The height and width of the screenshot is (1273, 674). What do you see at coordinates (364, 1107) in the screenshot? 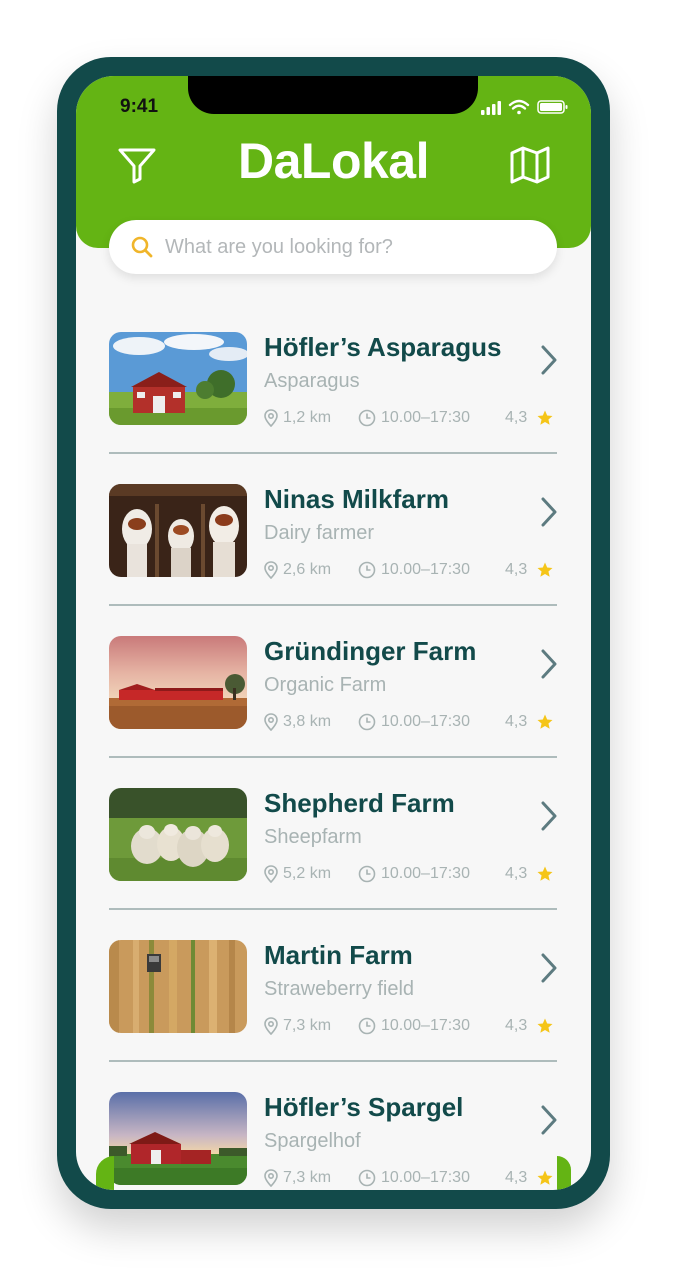
I see `farm-name: Höfler’s Spargel` at bounding box center [364, 1107].